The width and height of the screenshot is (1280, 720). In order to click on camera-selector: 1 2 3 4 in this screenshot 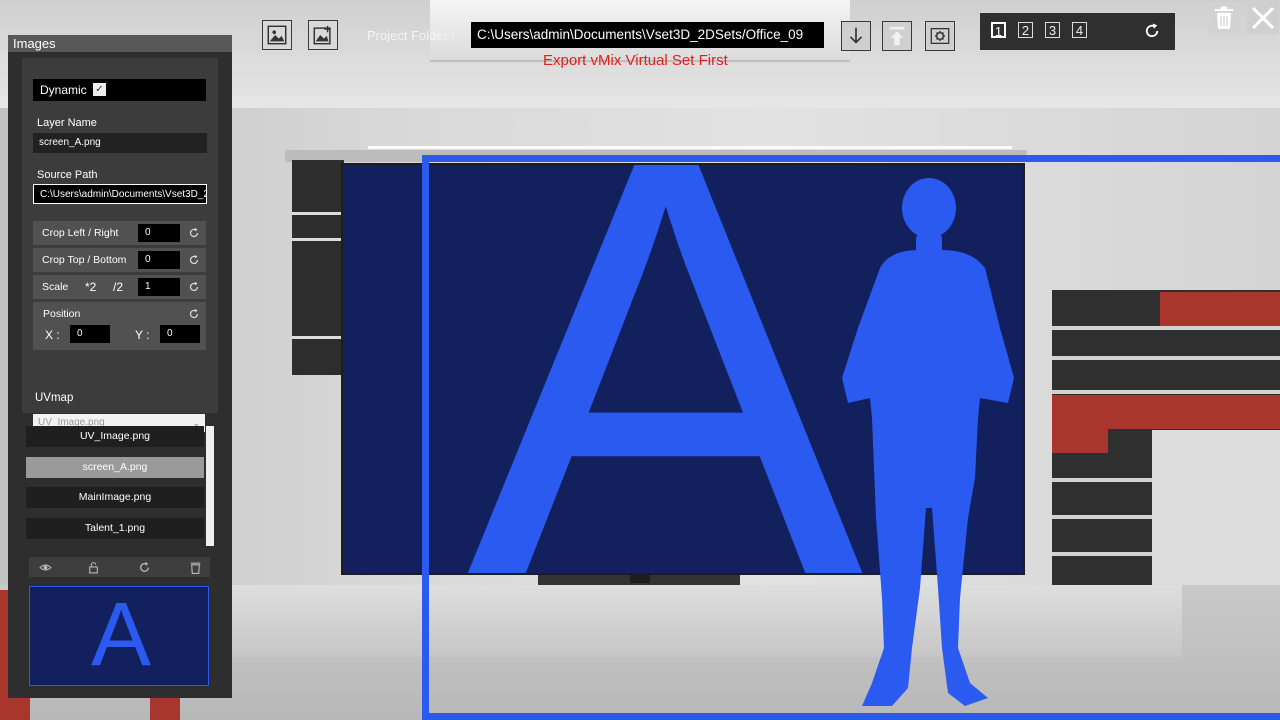, I will do `click(1077, 31)`.